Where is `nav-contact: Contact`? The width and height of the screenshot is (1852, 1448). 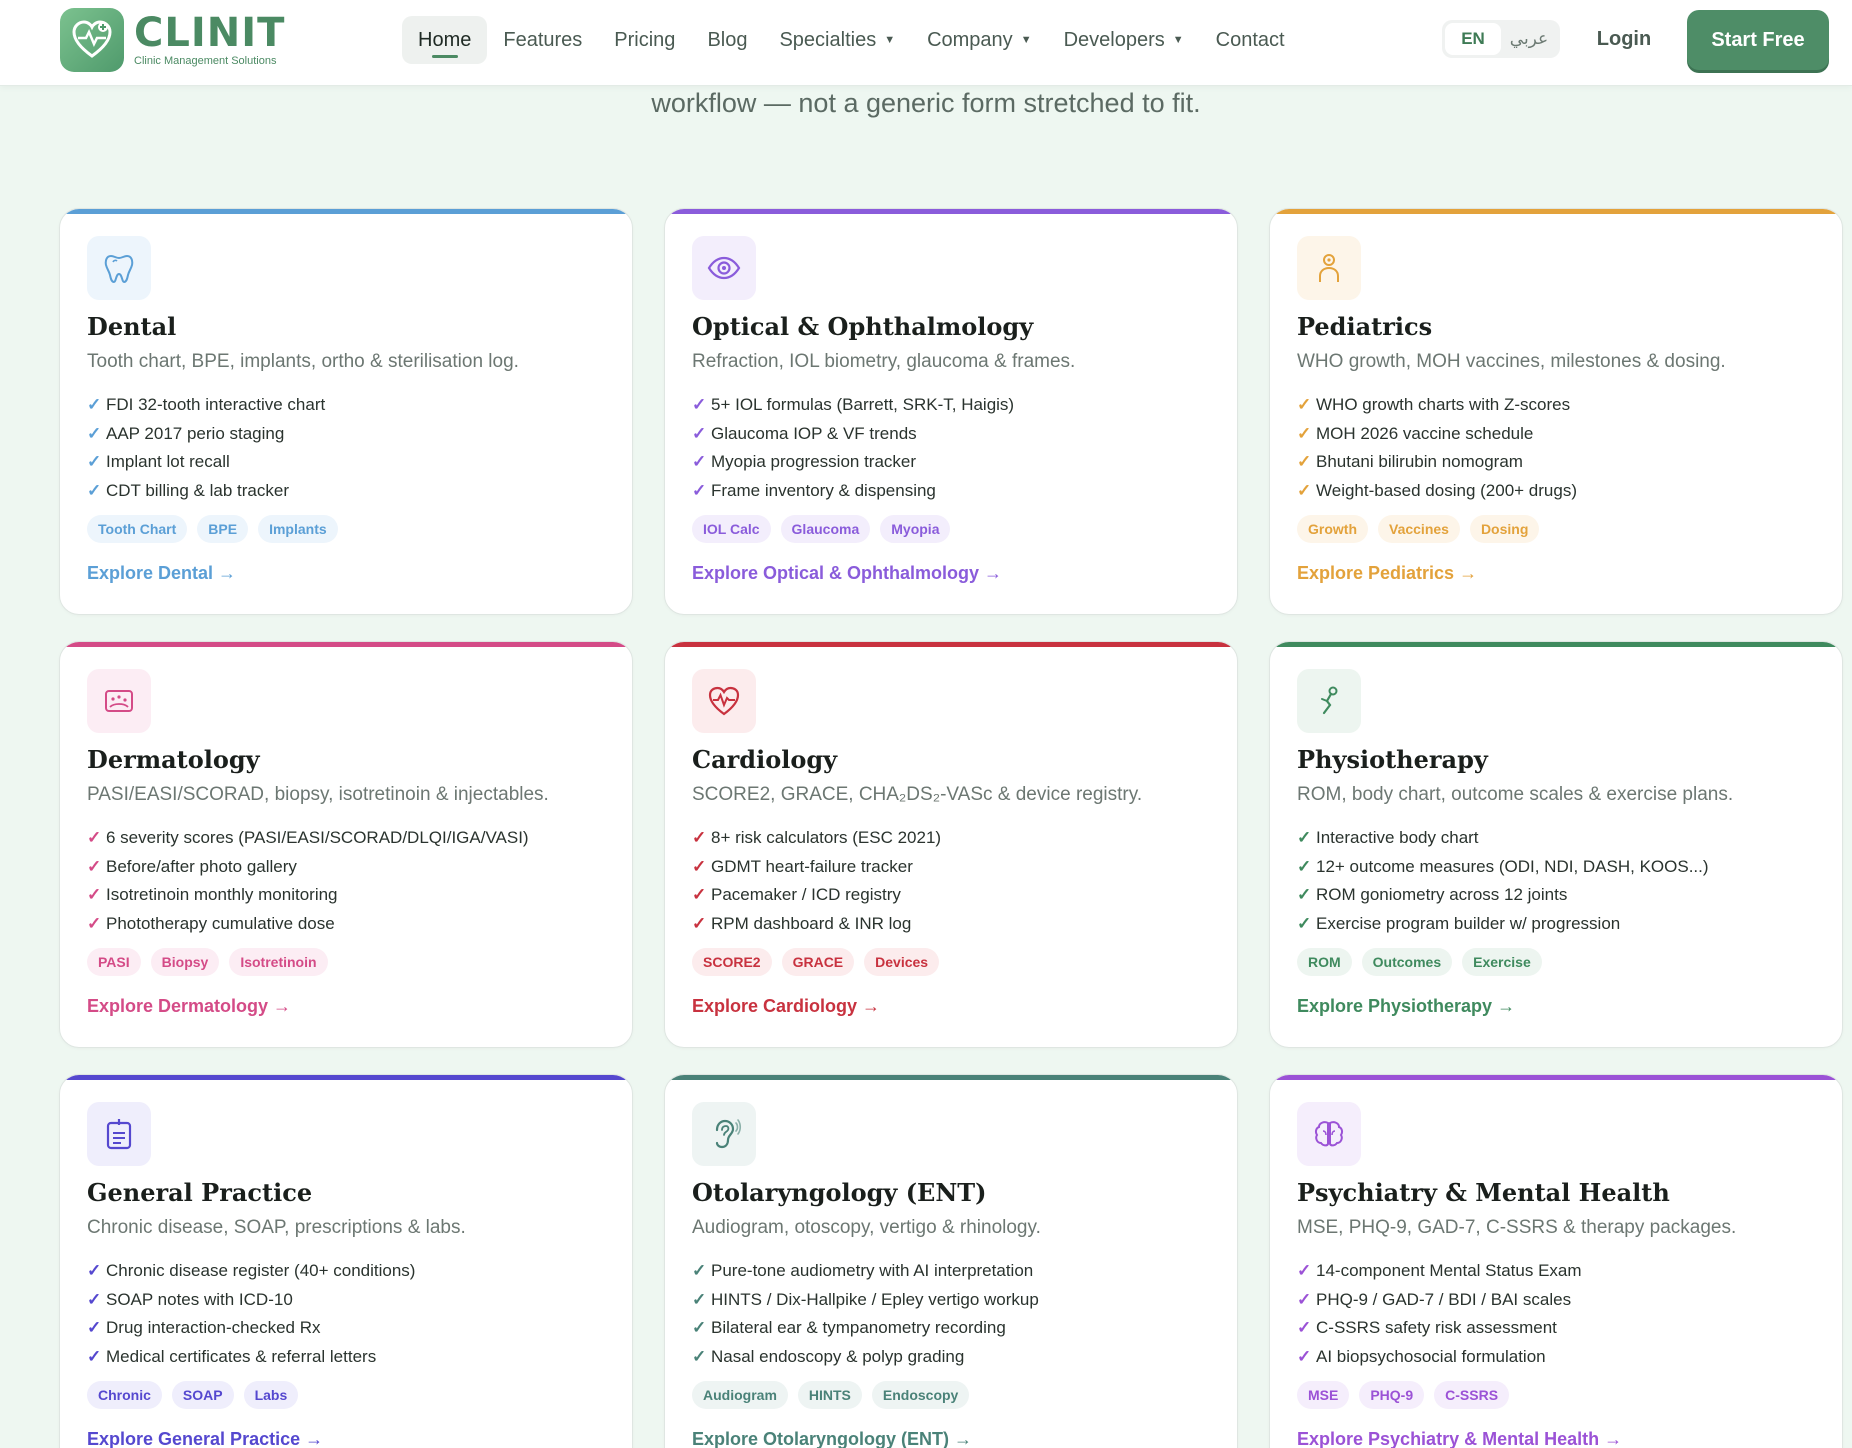
nav-contact: Contact is located at coordinates (1250, 40).